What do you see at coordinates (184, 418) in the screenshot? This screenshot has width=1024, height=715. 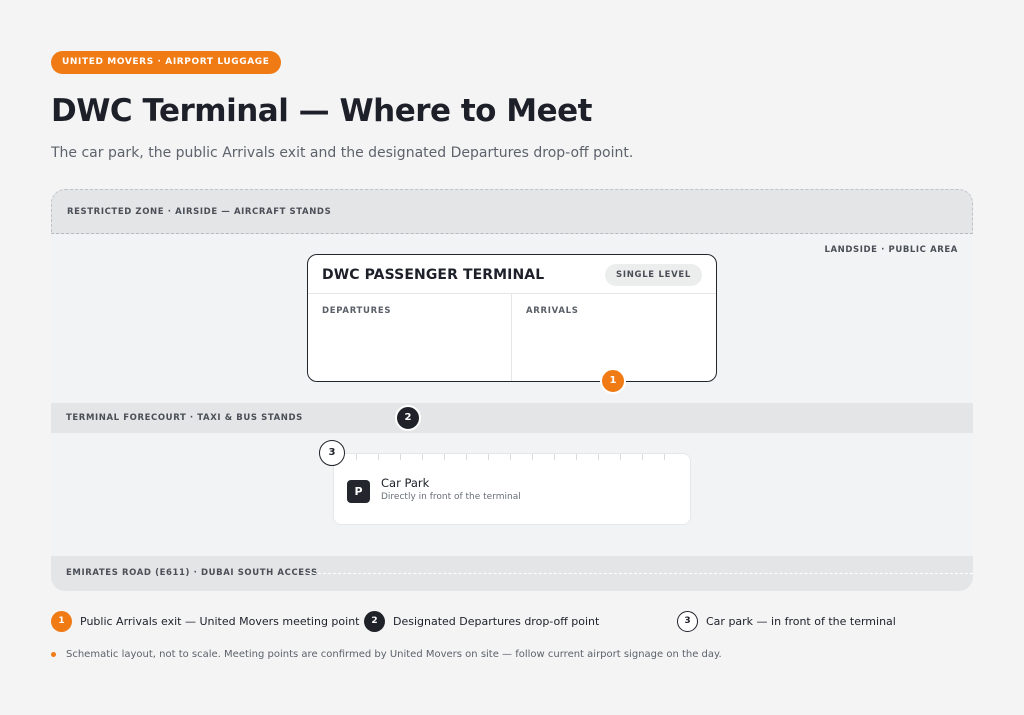 I see `forecourt-label: TERMINAL FORECOURT · TAXI & BUS STANDS` at bounding box center [184, 418].